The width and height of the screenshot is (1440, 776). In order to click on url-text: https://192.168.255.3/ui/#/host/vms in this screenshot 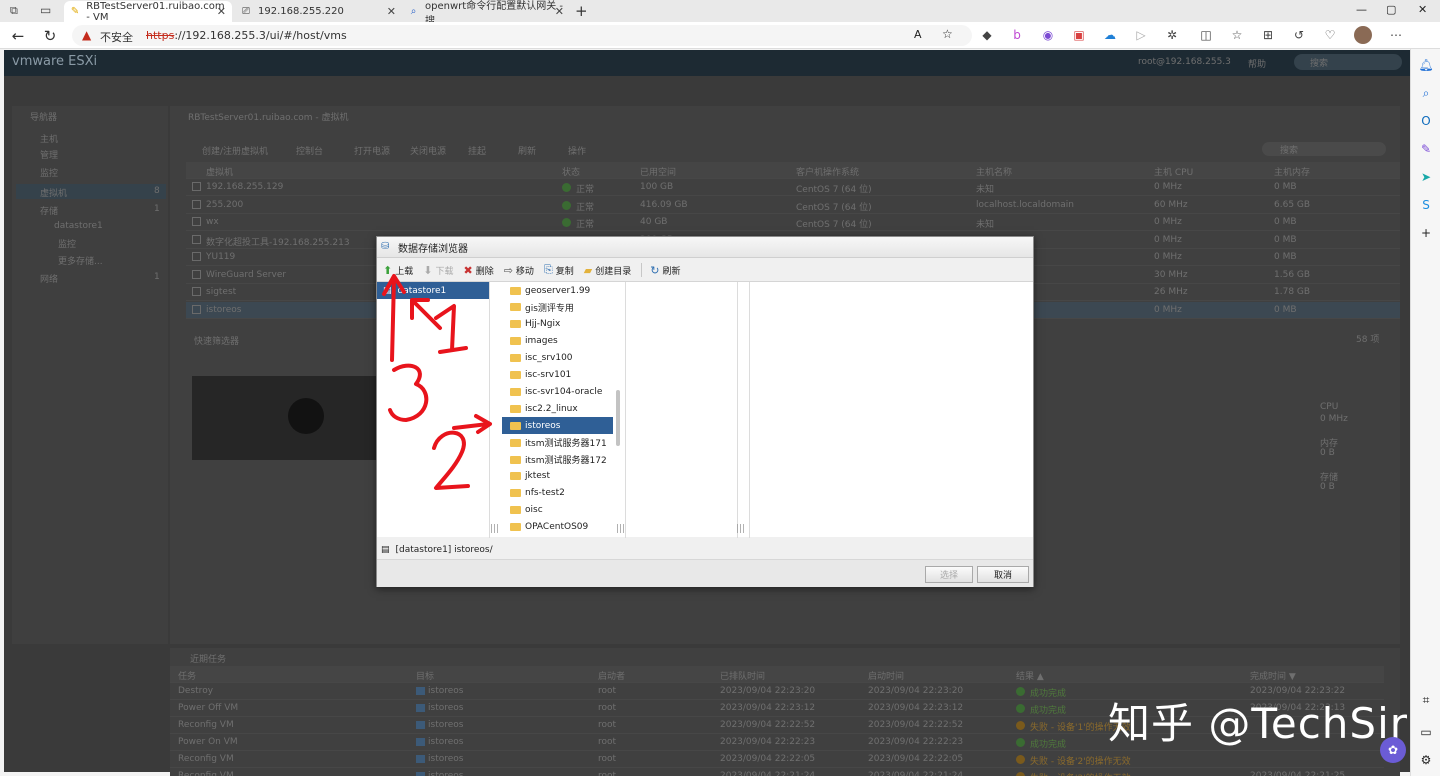, I will do `click(246, 35)`.